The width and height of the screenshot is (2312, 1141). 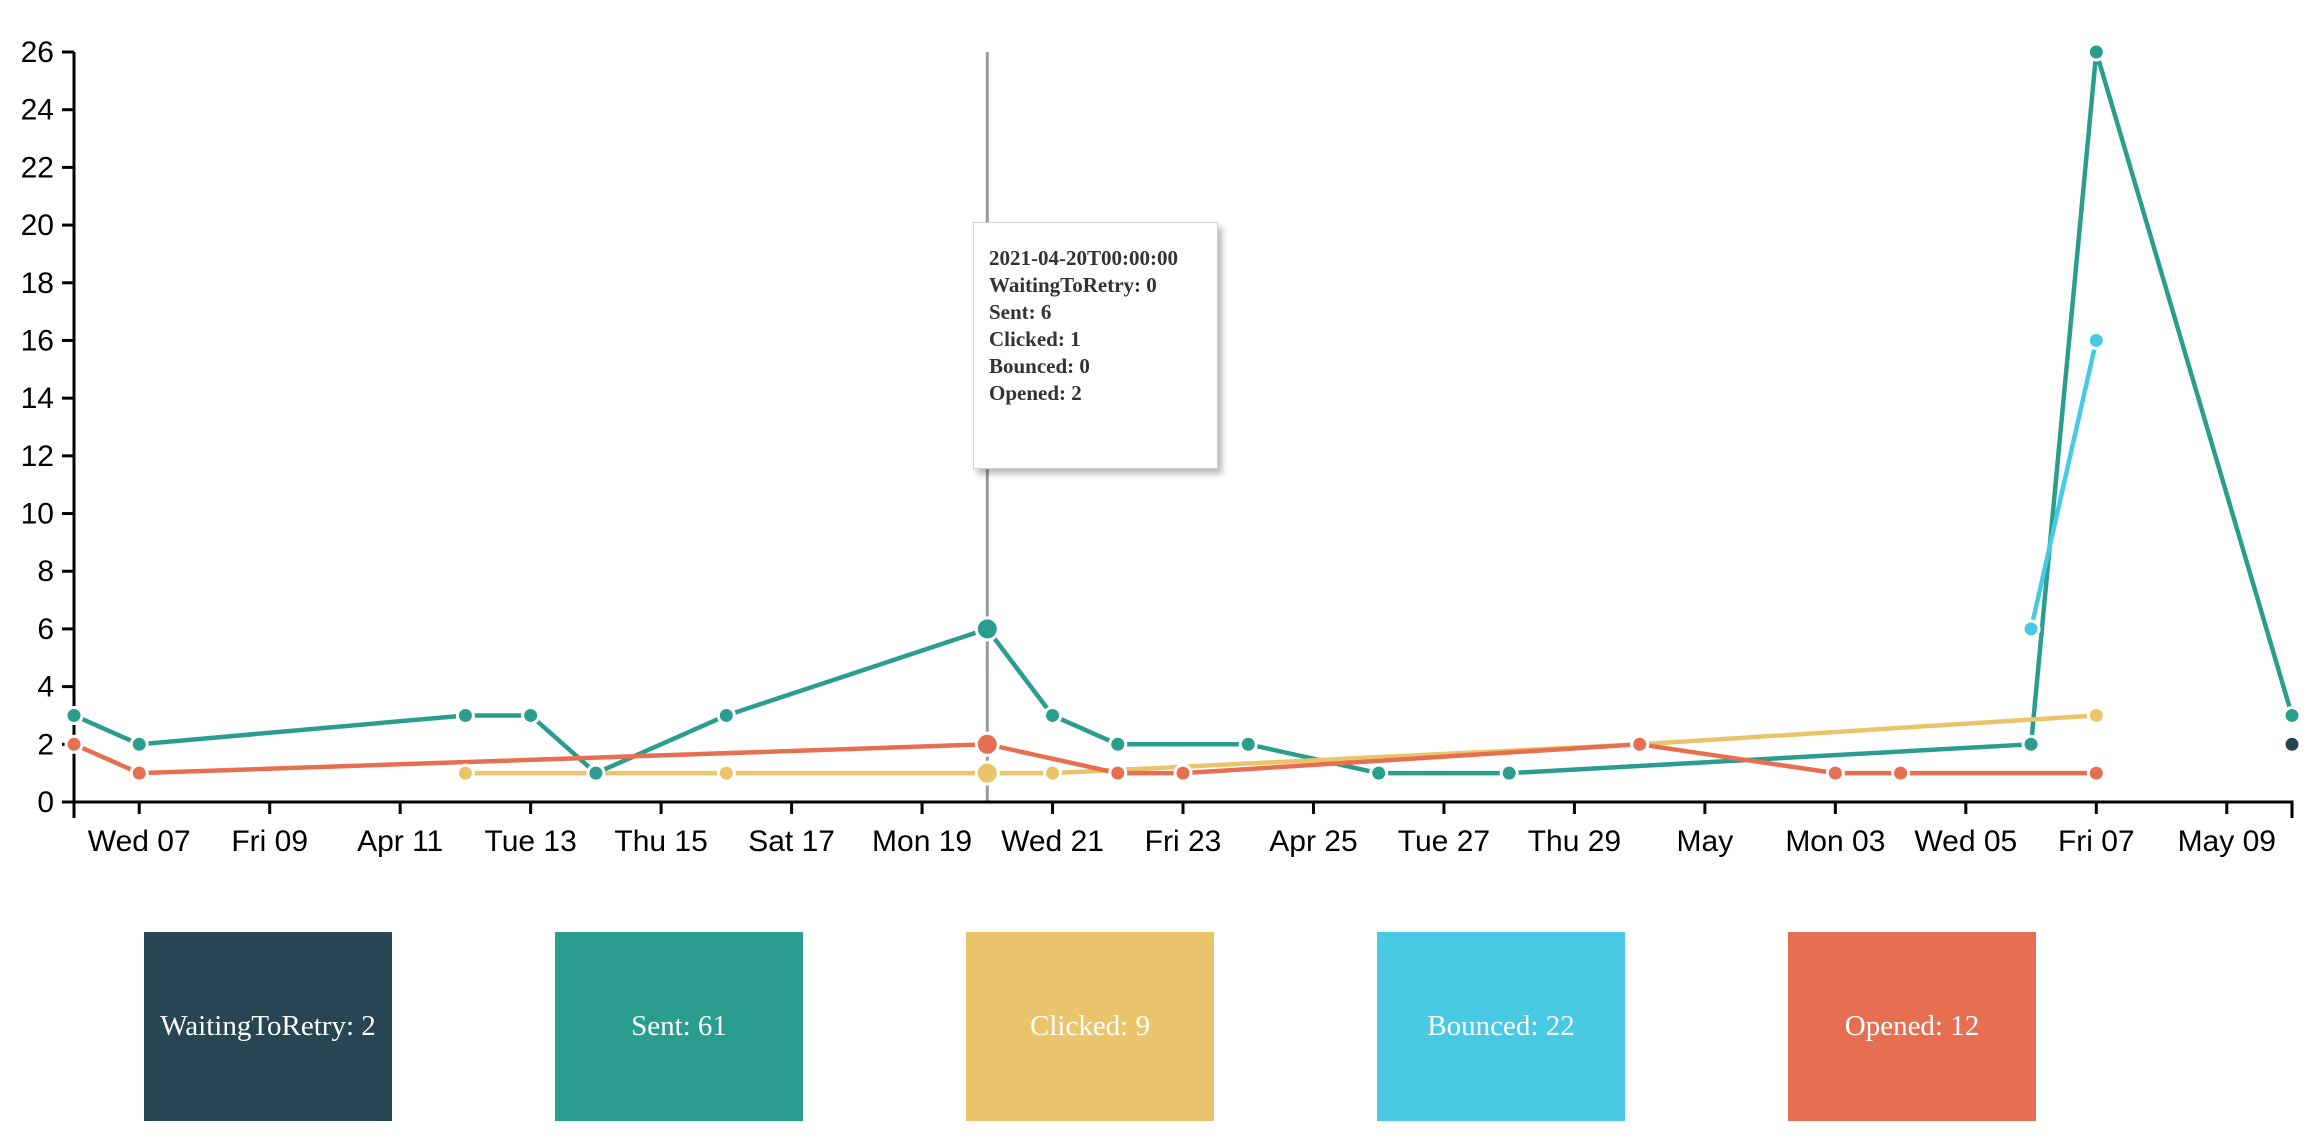 What do you see at coordinates (400, 841) in the screenshot?
I see `x-tick-label: Apr 11` at bounding box center [400, 841].